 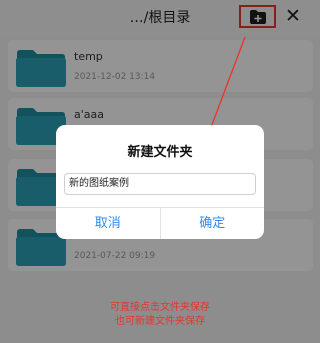 What do you see at coordinates (160, 307) in the screenshot?
I see `annotation-line-1: 可直接点击文件夹保存` at bounding box center [160, 307].